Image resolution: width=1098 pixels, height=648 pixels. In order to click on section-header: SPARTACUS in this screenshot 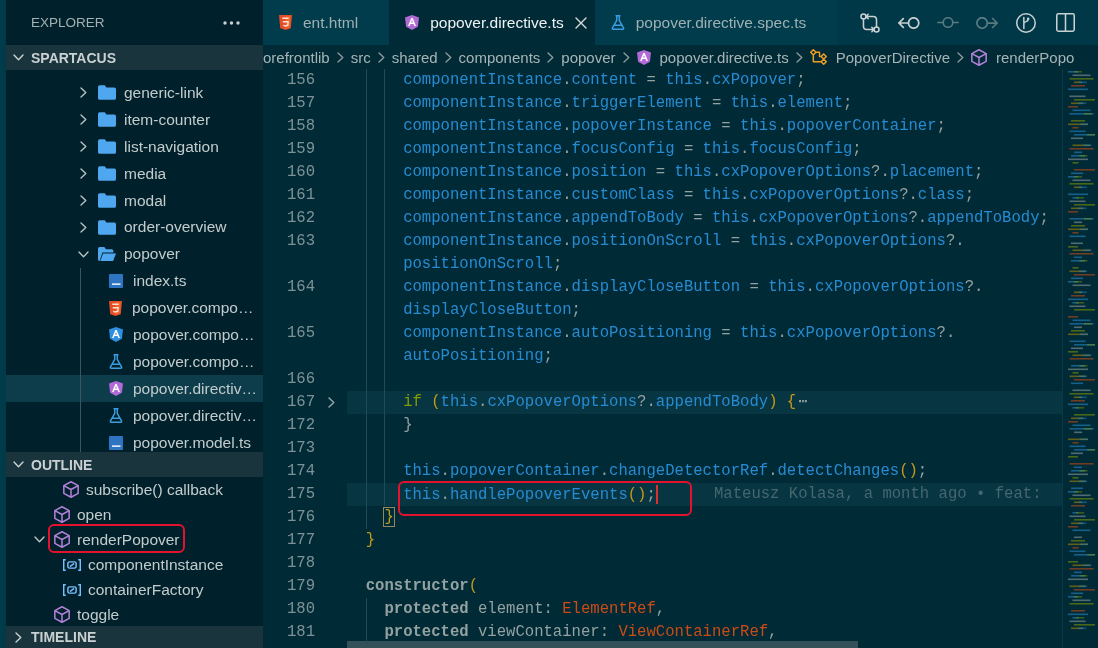, I will do `click(134, 57)`.